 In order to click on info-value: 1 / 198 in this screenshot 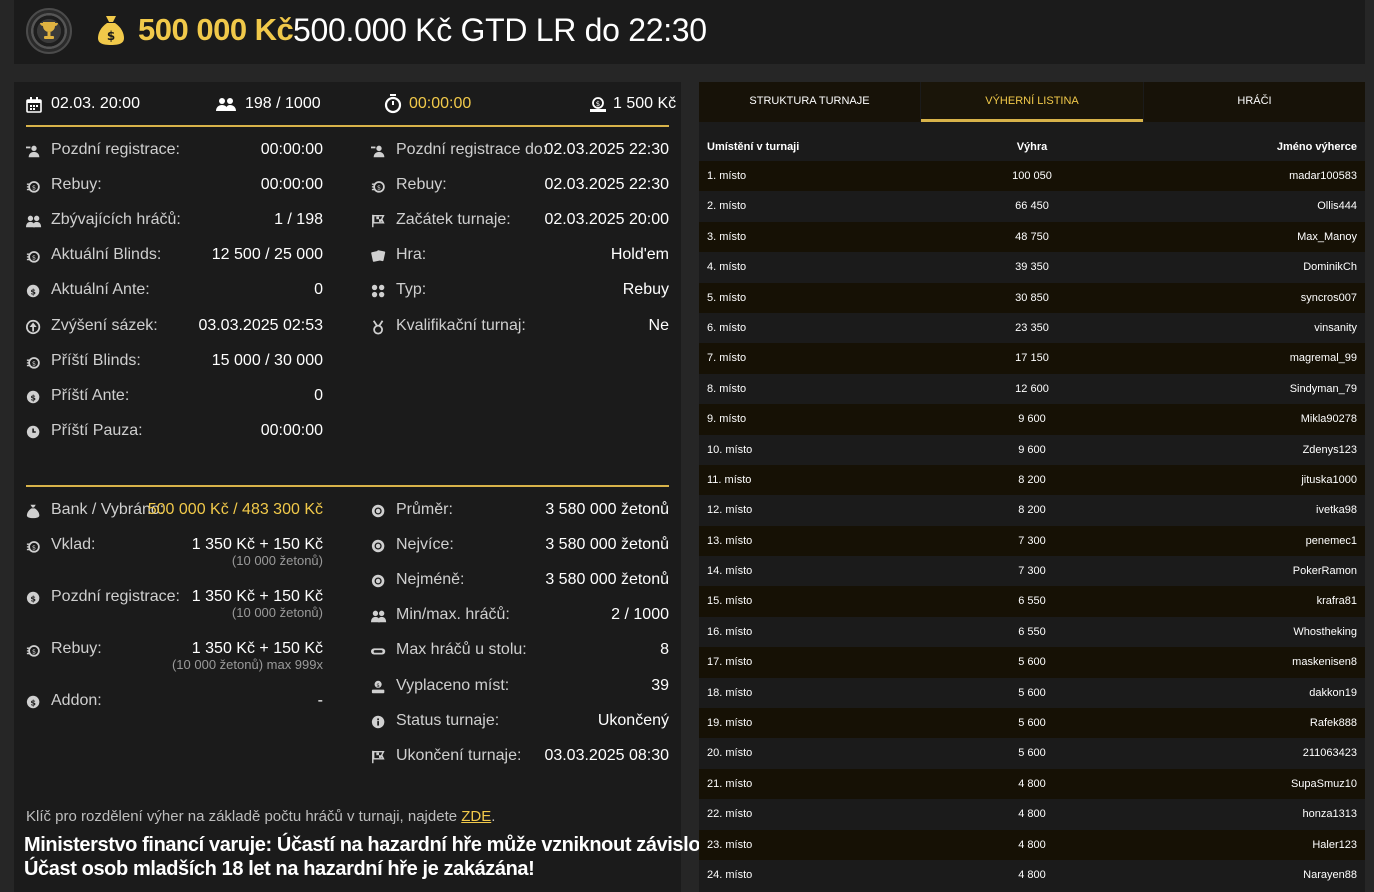, I will do `click(298, 220)`.